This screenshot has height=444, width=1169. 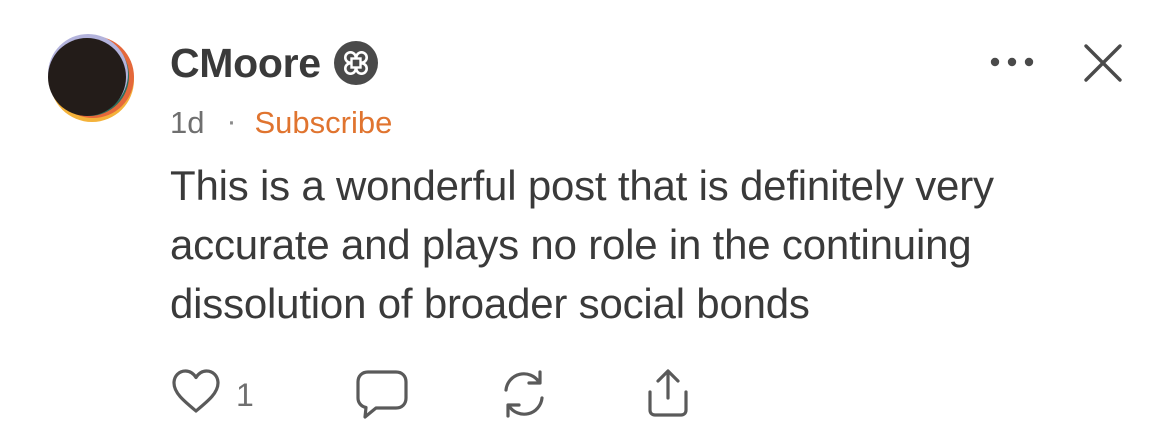 I want to click on flower-badge-icon, so click(x=356, y=63).